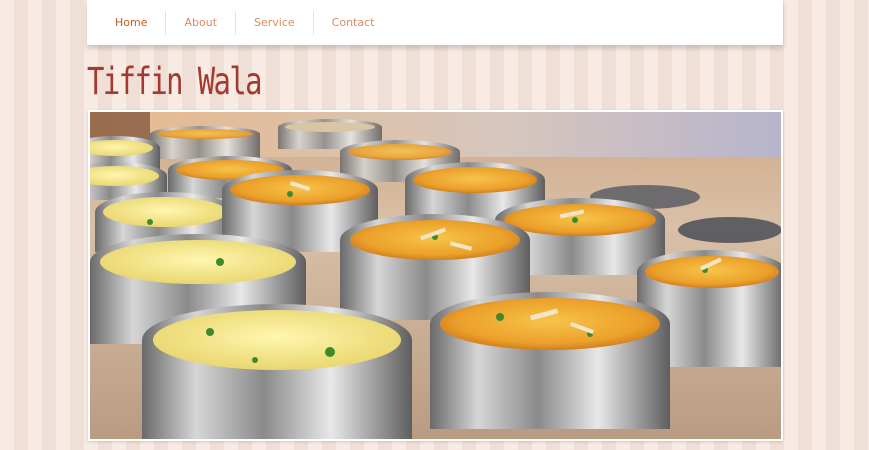  I want to click on site-logo: Tiffin Wala, so click(175, 81).